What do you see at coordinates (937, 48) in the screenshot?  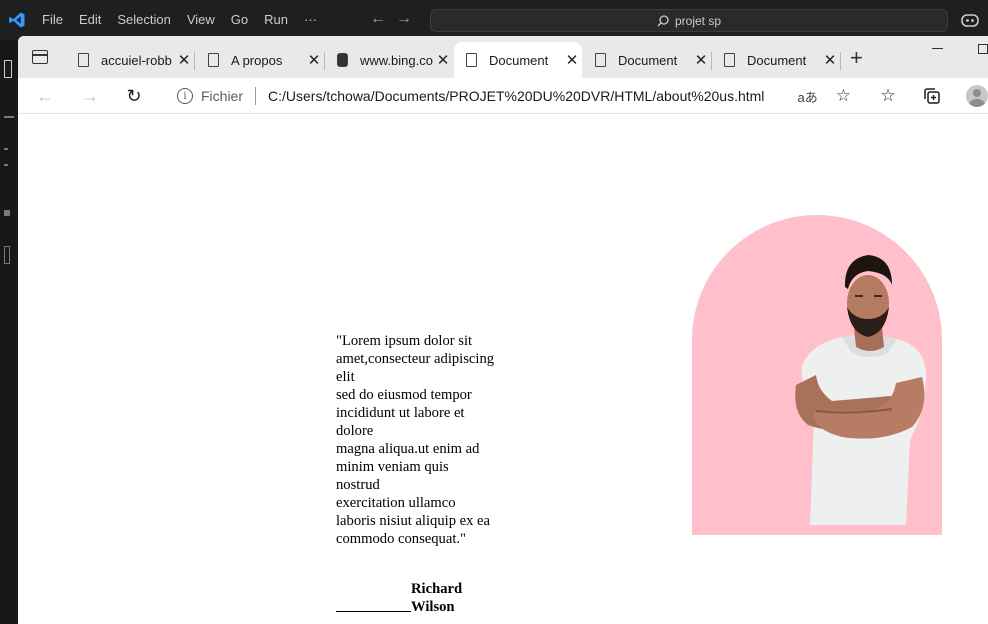 I see `minimize-icon` at bounding box center [937, 48].